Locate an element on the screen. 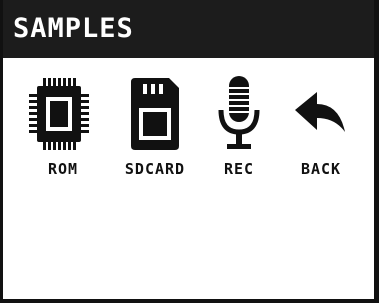 This screenshot has height=303, width=379. page-title: SAMPLES is located at coordinates (73, 28).